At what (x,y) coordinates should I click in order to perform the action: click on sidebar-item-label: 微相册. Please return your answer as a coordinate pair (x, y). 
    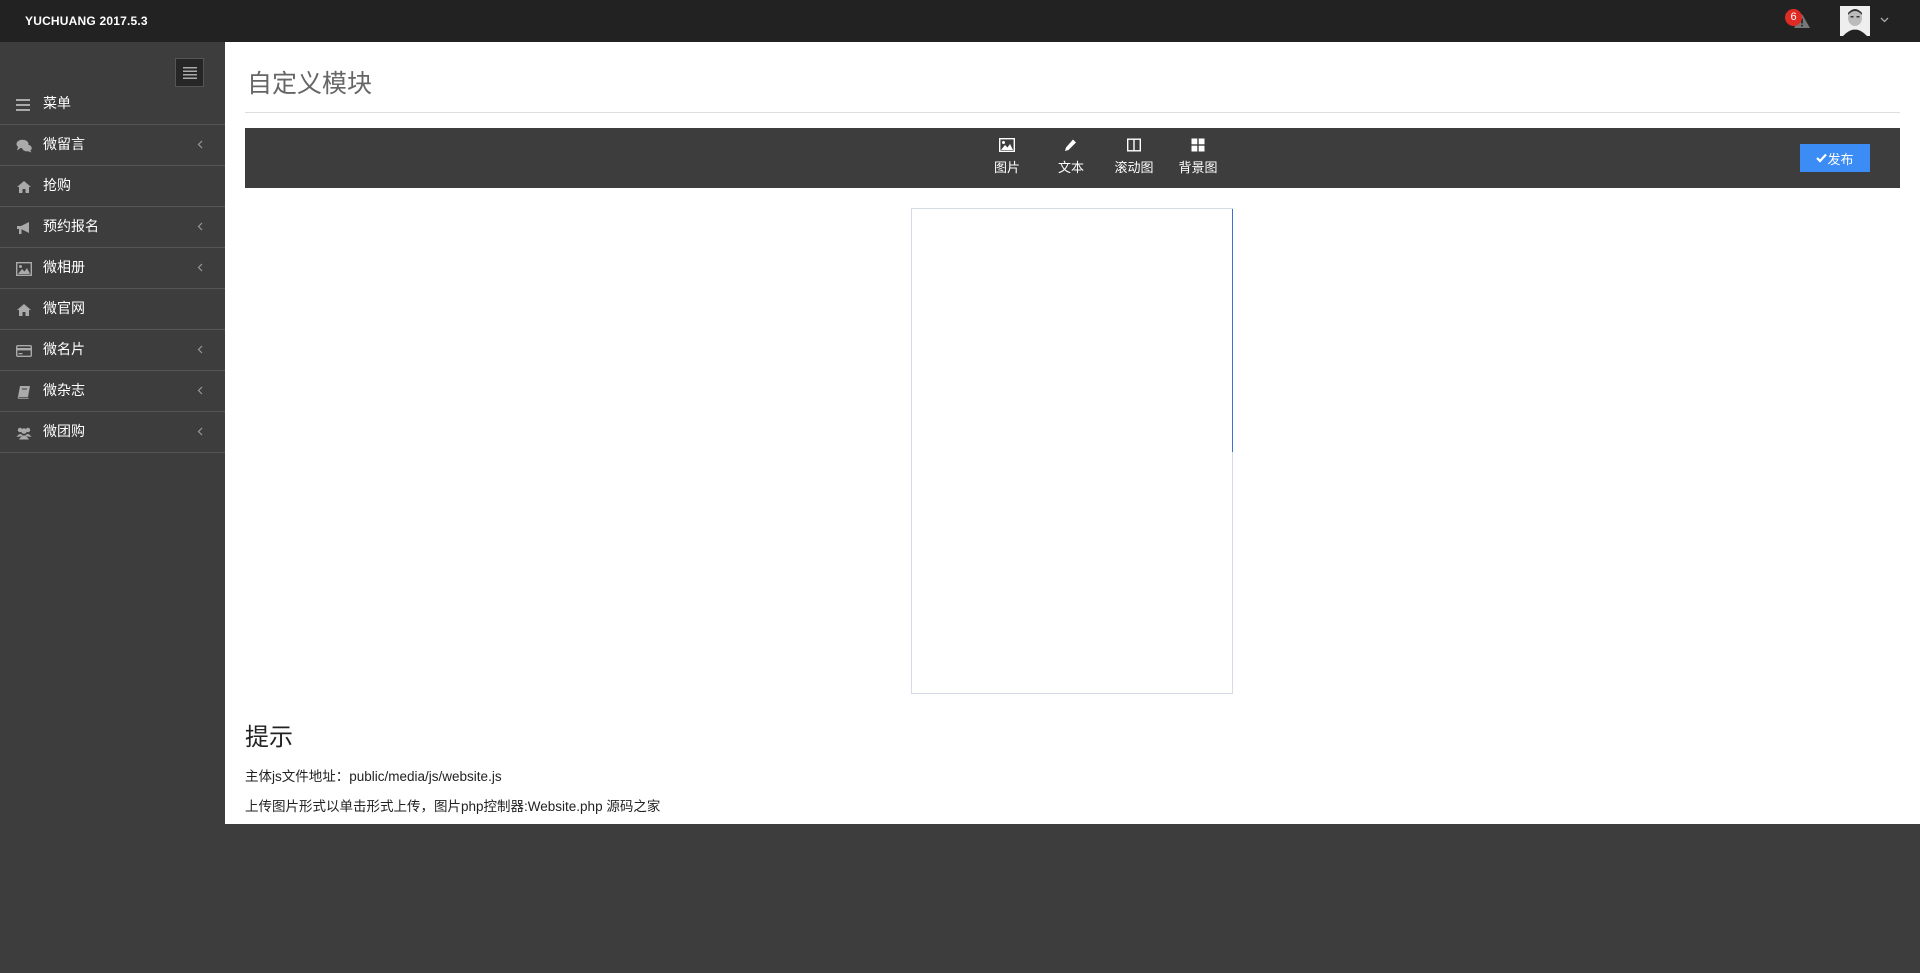
    Looking at the image, I should click on (64, 268).